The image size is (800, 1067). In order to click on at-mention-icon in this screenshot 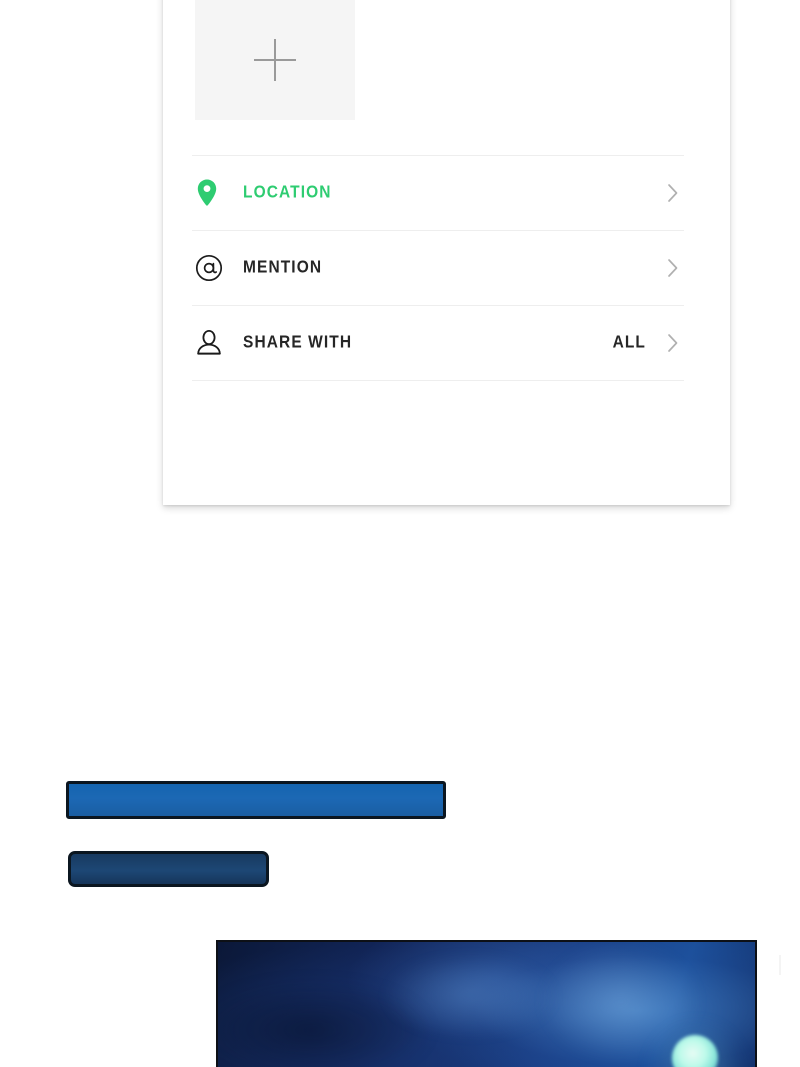, I will do `click(217, 268)`.